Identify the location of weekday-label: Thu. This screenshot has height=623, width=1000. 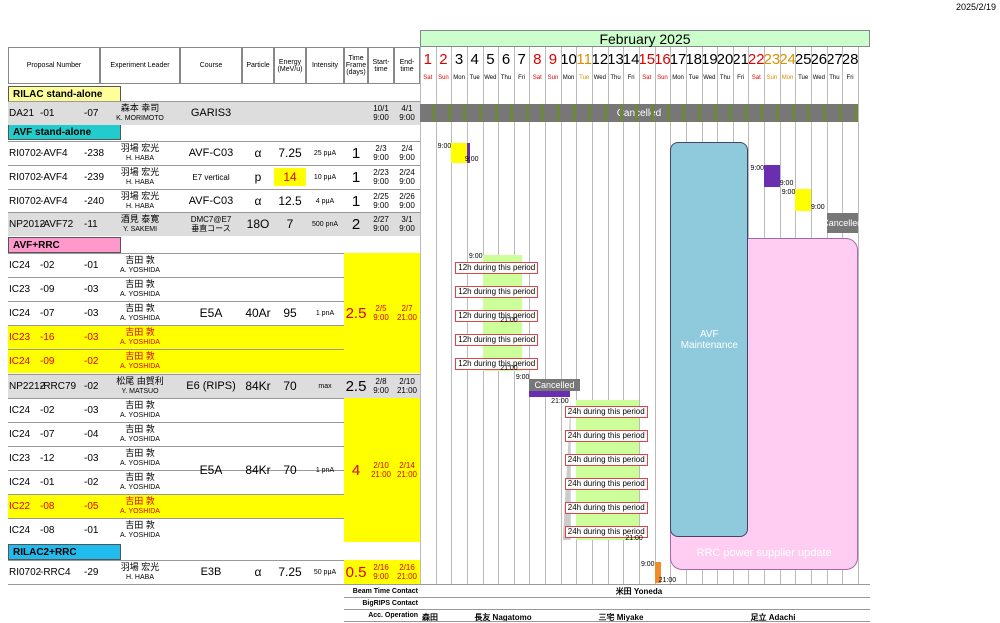
(615, 77).